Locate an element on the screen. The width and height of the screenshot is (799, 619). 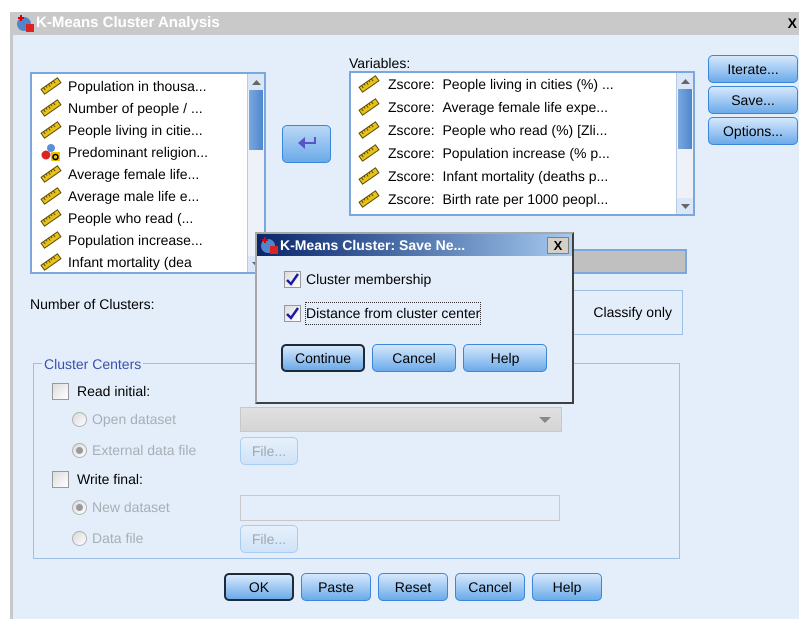
scrollbar is located at coordinates (684, 143).